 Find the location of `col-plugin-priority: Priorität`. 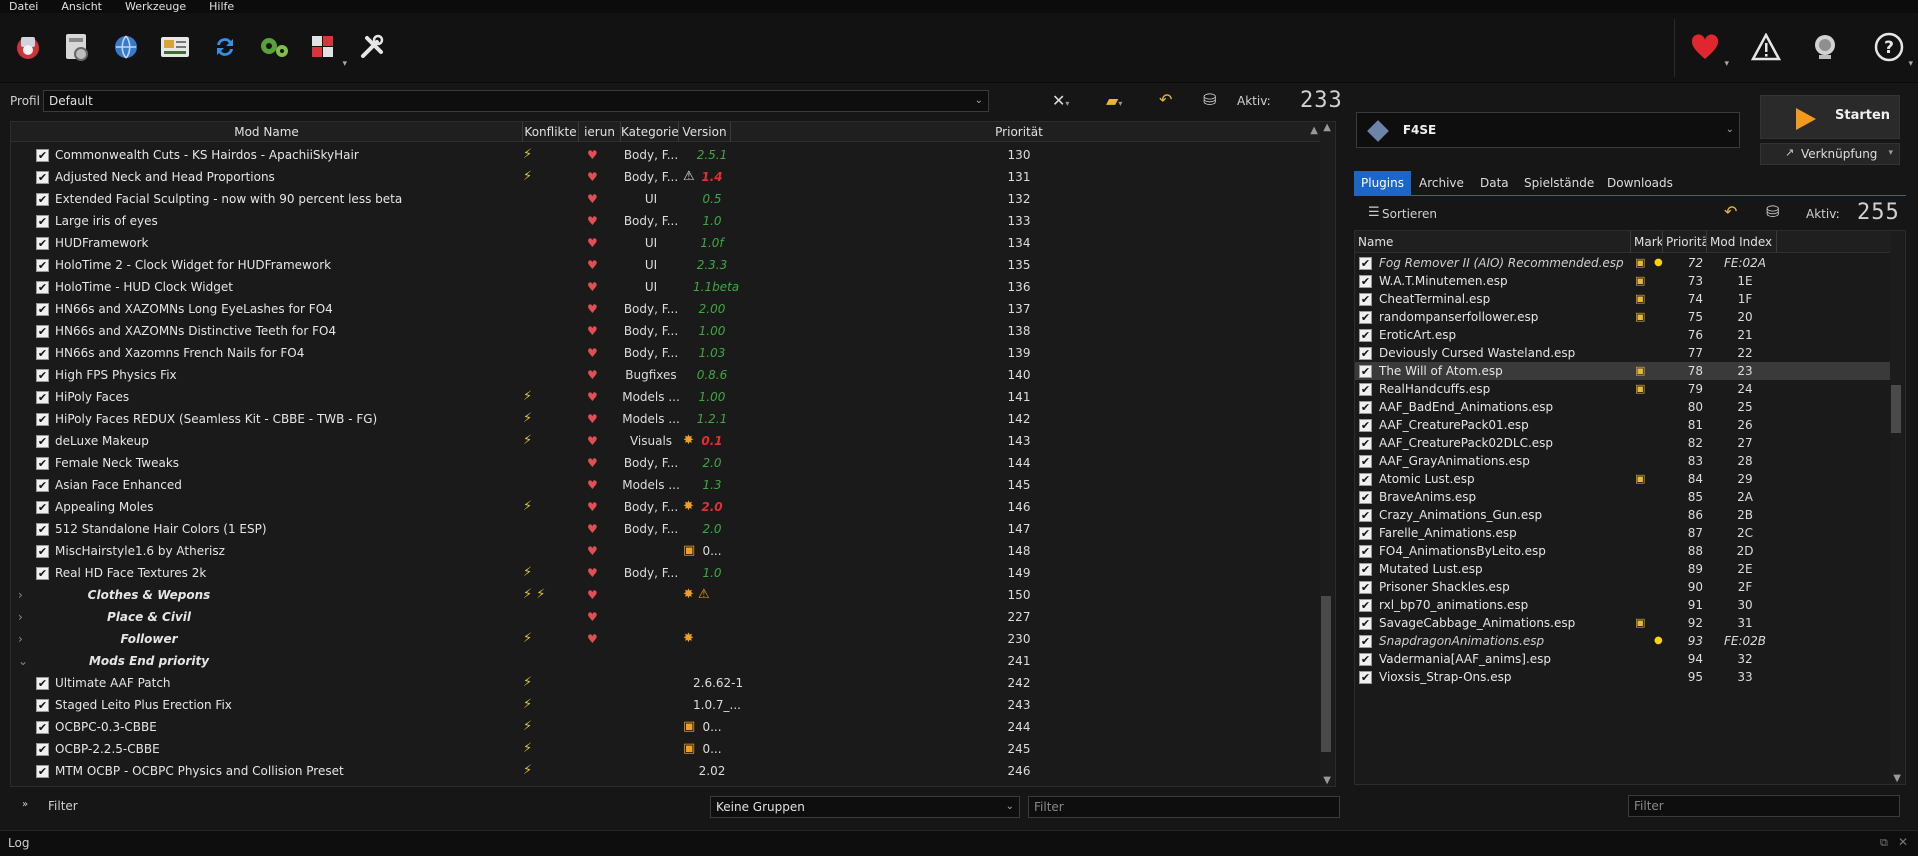

col-plugin-priority: Priorität is located at coordinates (1685, 242).